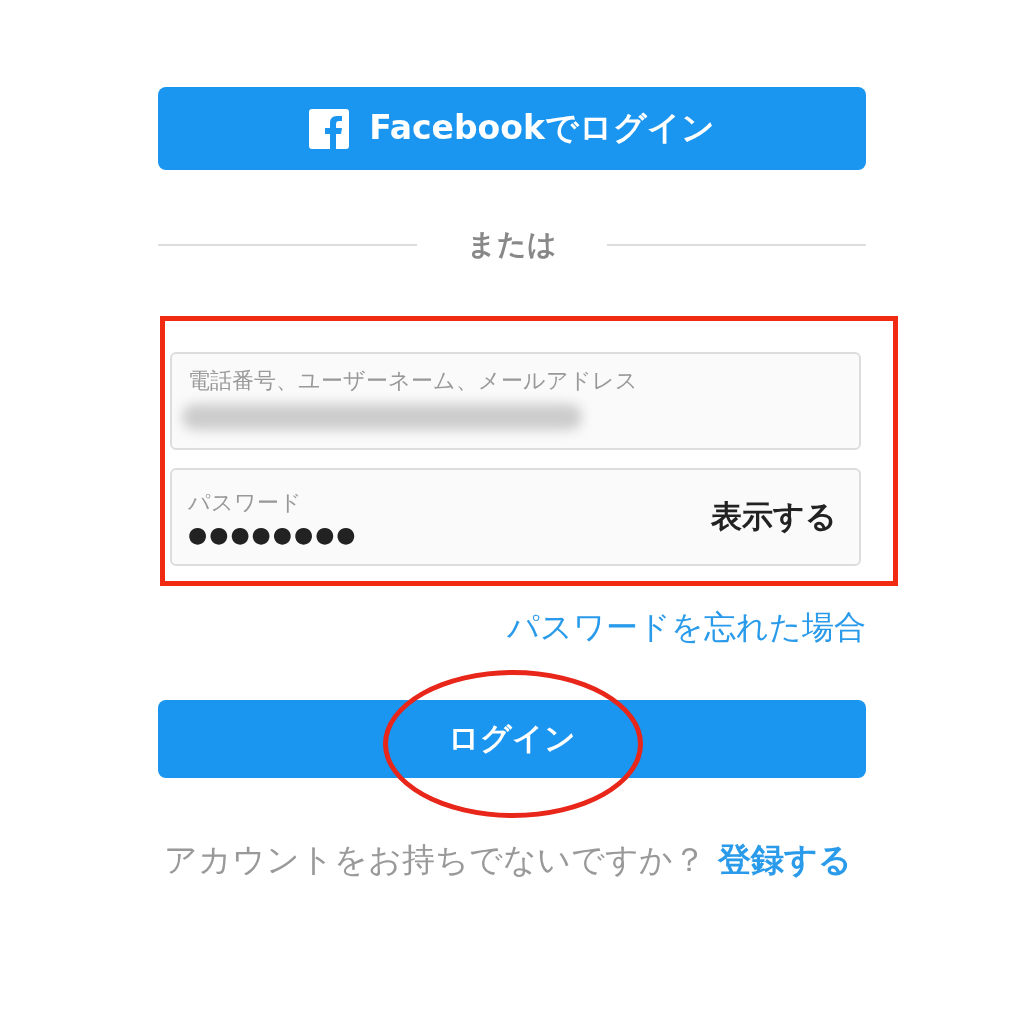  What do you see at coordinates (435, 860) in the screenshot?
I see `signup-prompt: アカウントをお持ちでないですか？` at bounding box center [435, 860].